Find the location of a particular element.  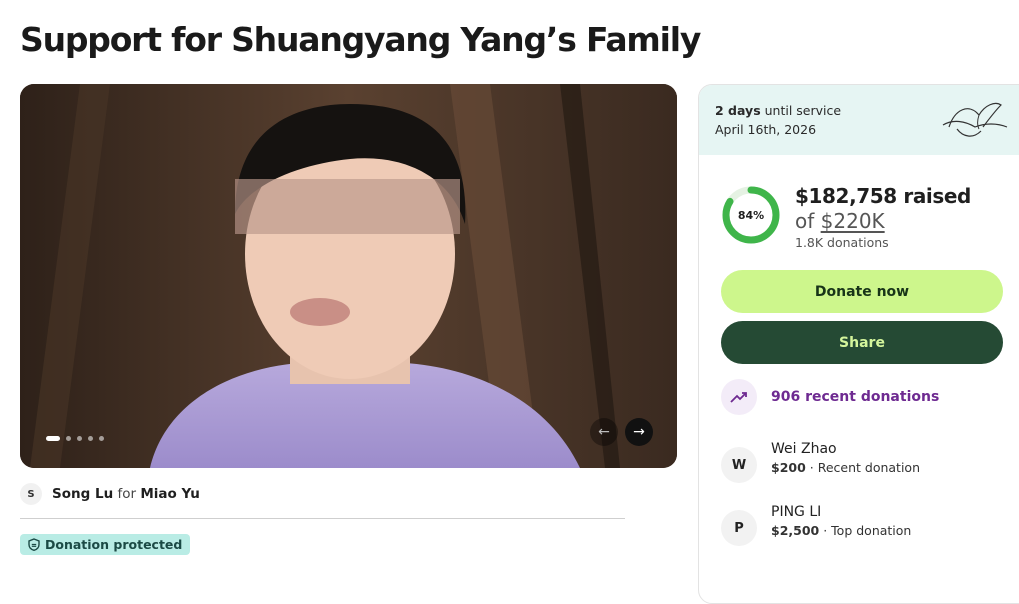

donate-now-button: Donate now is located at coordinates (862, 291).